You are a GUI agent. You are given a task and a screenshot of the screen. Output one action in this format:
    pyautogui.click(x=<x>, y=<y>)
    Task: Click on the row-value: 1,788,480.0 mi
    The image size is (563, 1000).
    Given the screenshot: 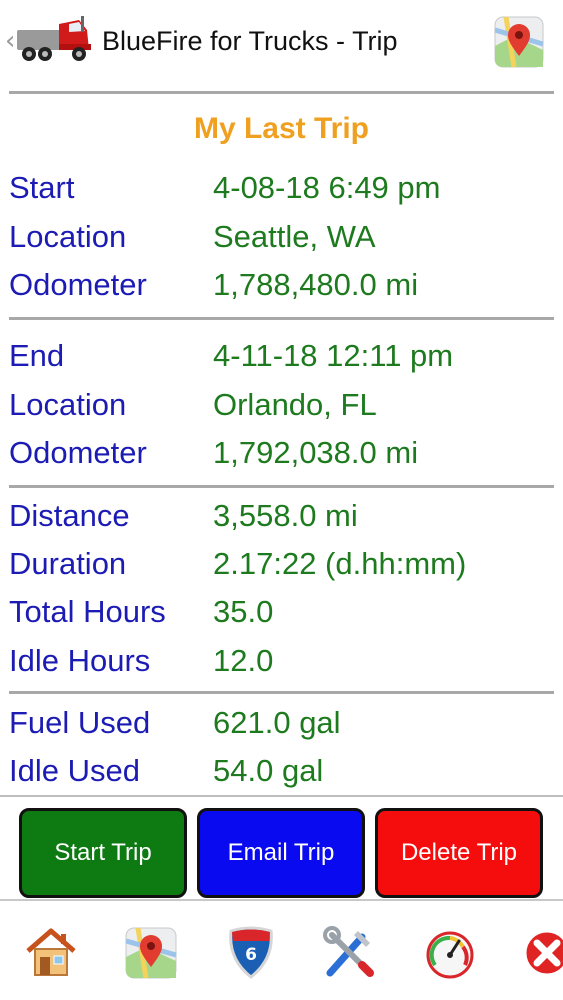 What is the action you would take?
    pyautogui.click(x=316, y=284)
    